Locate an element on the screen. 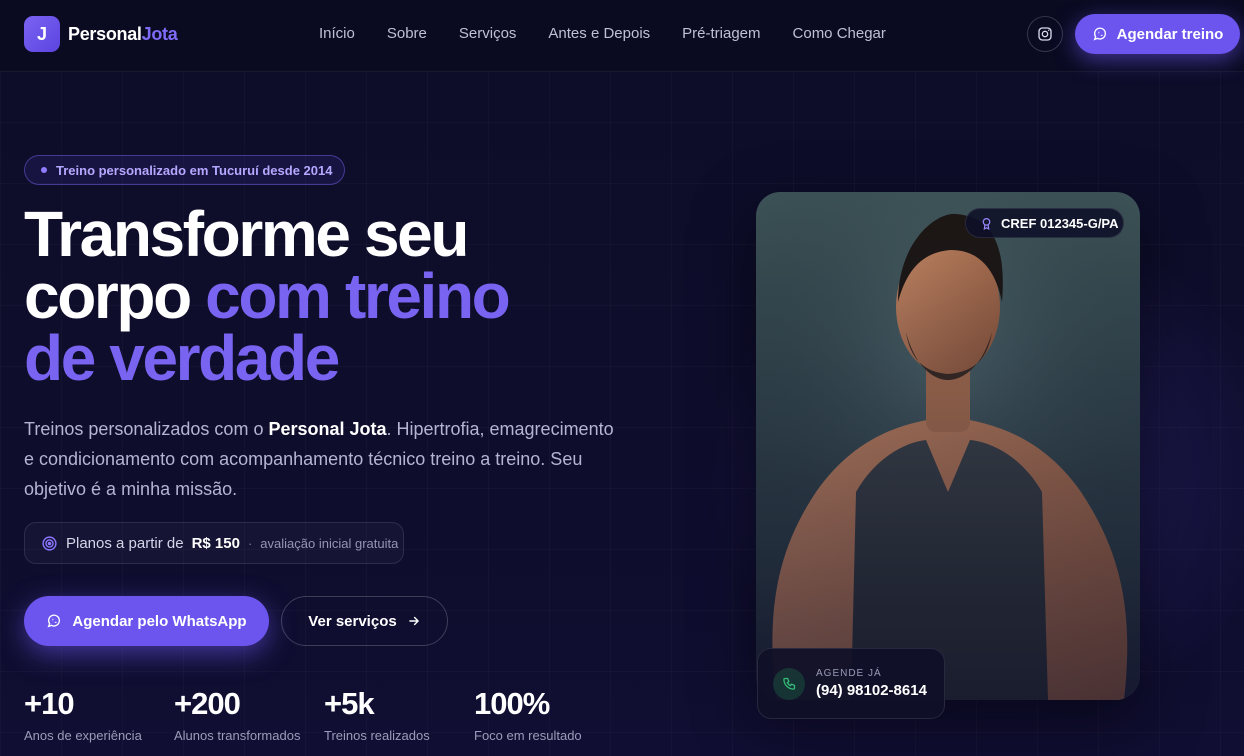  logo-name: Personal is located at coordinates (105, 33).